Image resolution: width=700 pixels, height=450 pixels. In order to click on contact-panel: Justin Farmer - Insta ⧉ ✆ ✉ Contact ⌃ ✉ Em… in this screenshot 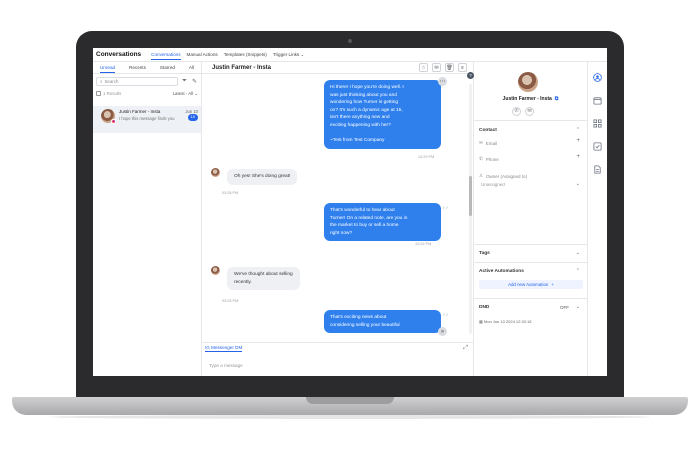, I will do `click(531, 219)`.